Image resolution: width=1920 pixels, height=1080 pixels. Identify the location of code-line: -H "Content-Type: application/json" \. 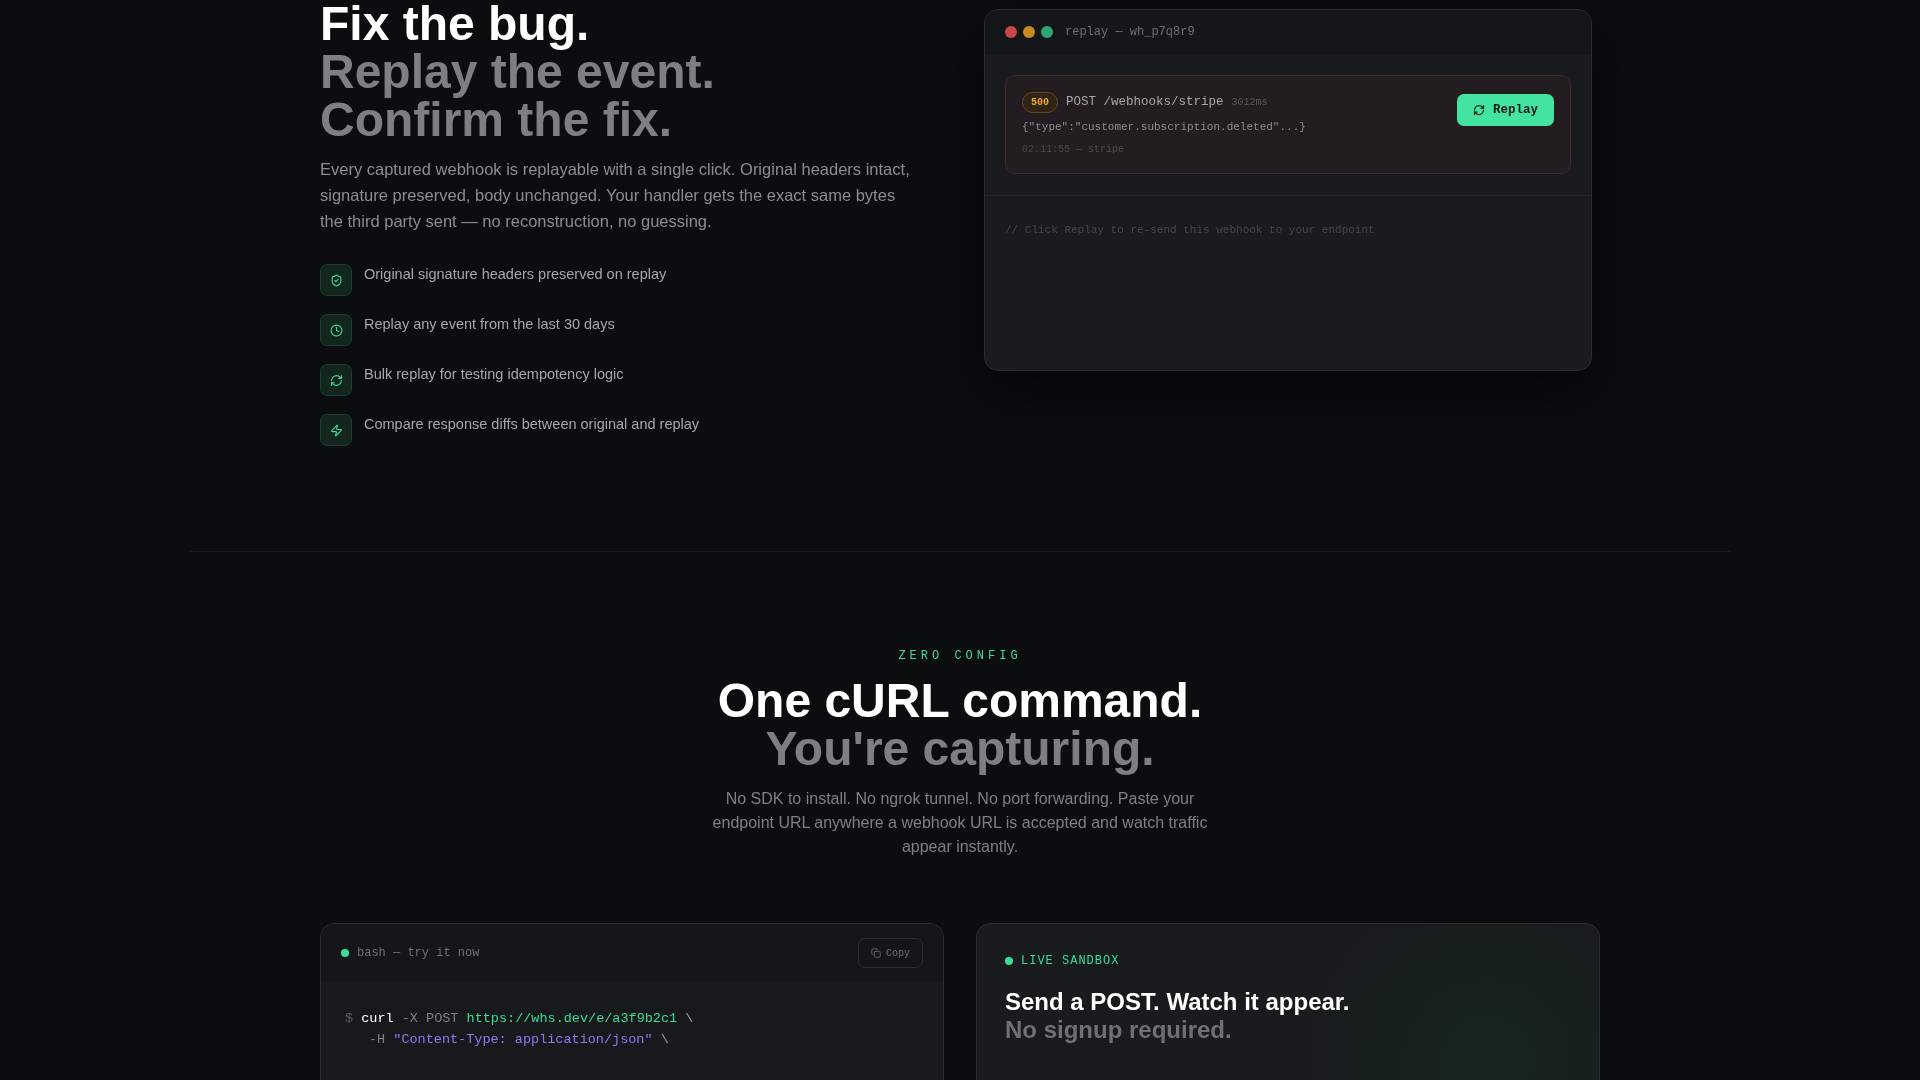
(519, 1040).